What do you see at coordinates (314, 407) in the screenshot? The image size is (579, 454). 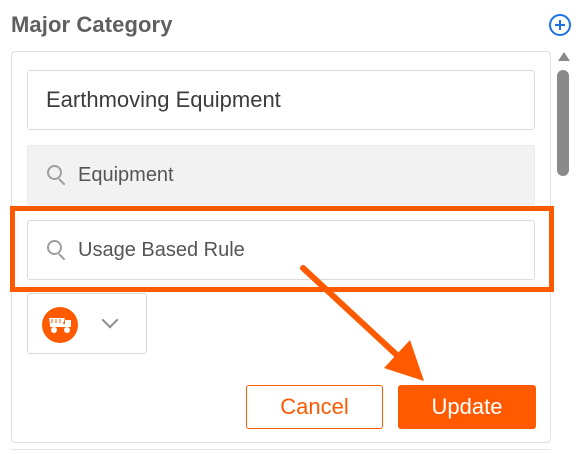 I see `cancel-button: Cancel` at bounding box center [314, 407].